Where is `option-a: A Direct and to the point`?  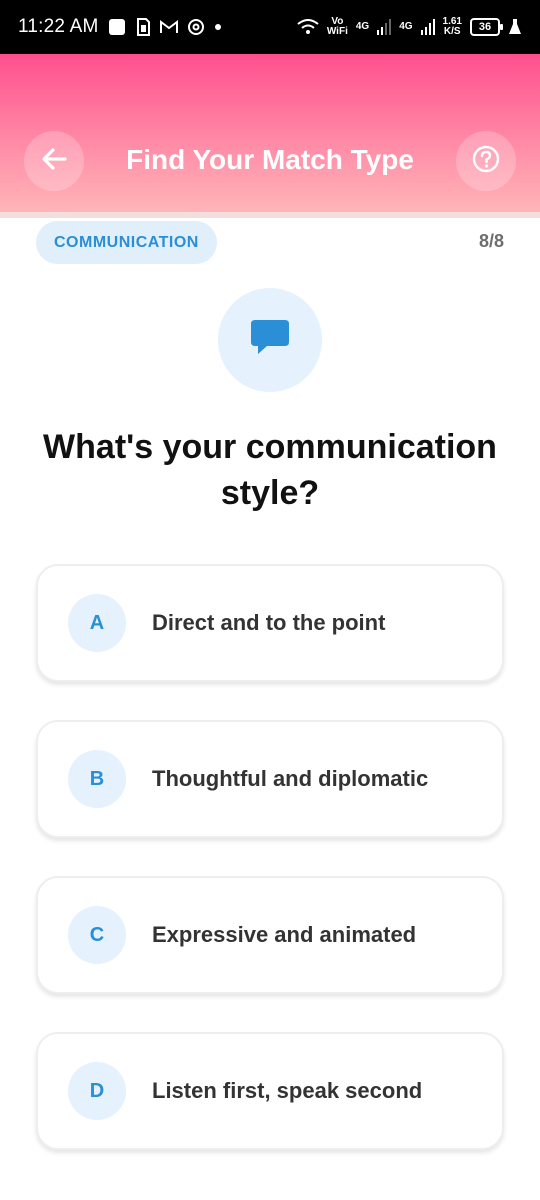
option-a: A Direct and to the point is located at coordinates (270, 623).